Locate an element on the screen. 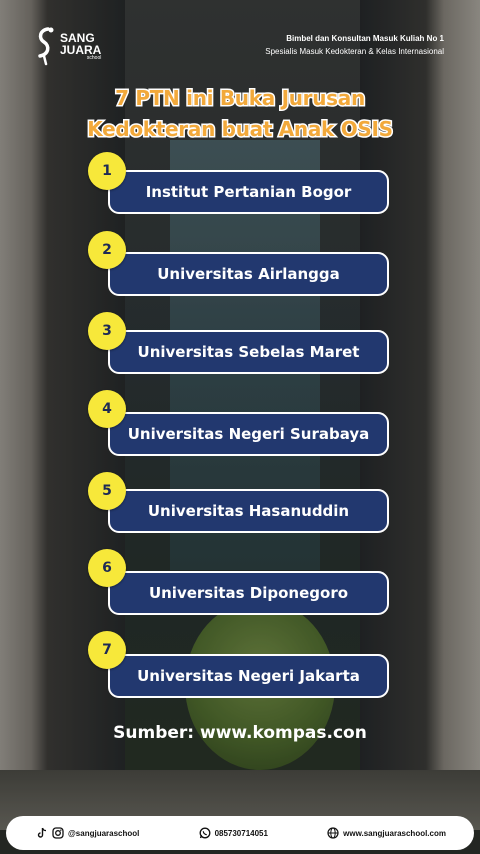 Image resolution: width=480 pixels, height=854 pixels. logo-text-sang: SANG is located at coordinates (77, 37).